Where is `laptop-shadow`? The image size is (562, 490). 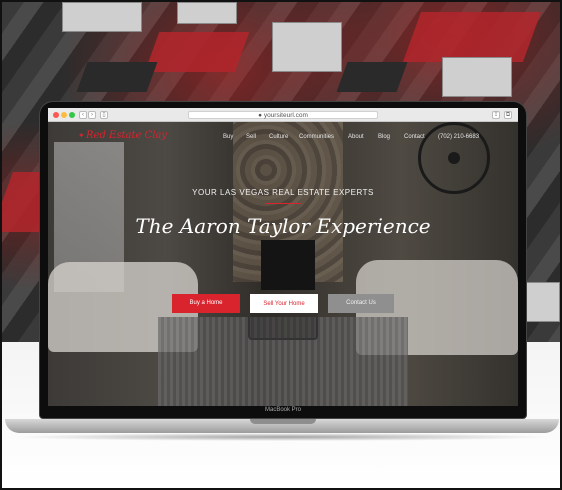 laptop-shadow is located at coordinates (282, 437).